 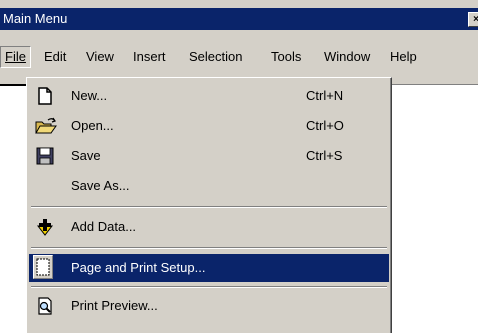 I want to click on window-title: Main Menu, so click(x=35, y=18).